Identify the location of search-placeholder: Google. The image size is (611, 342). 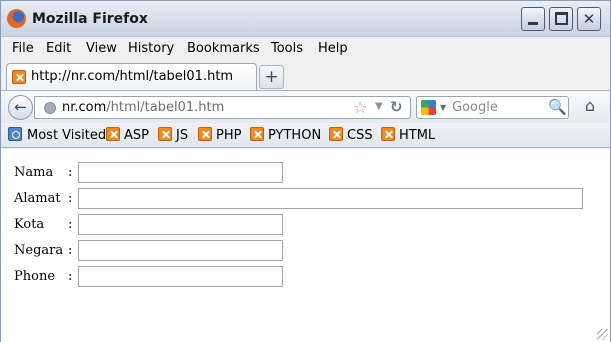
(475, 107).